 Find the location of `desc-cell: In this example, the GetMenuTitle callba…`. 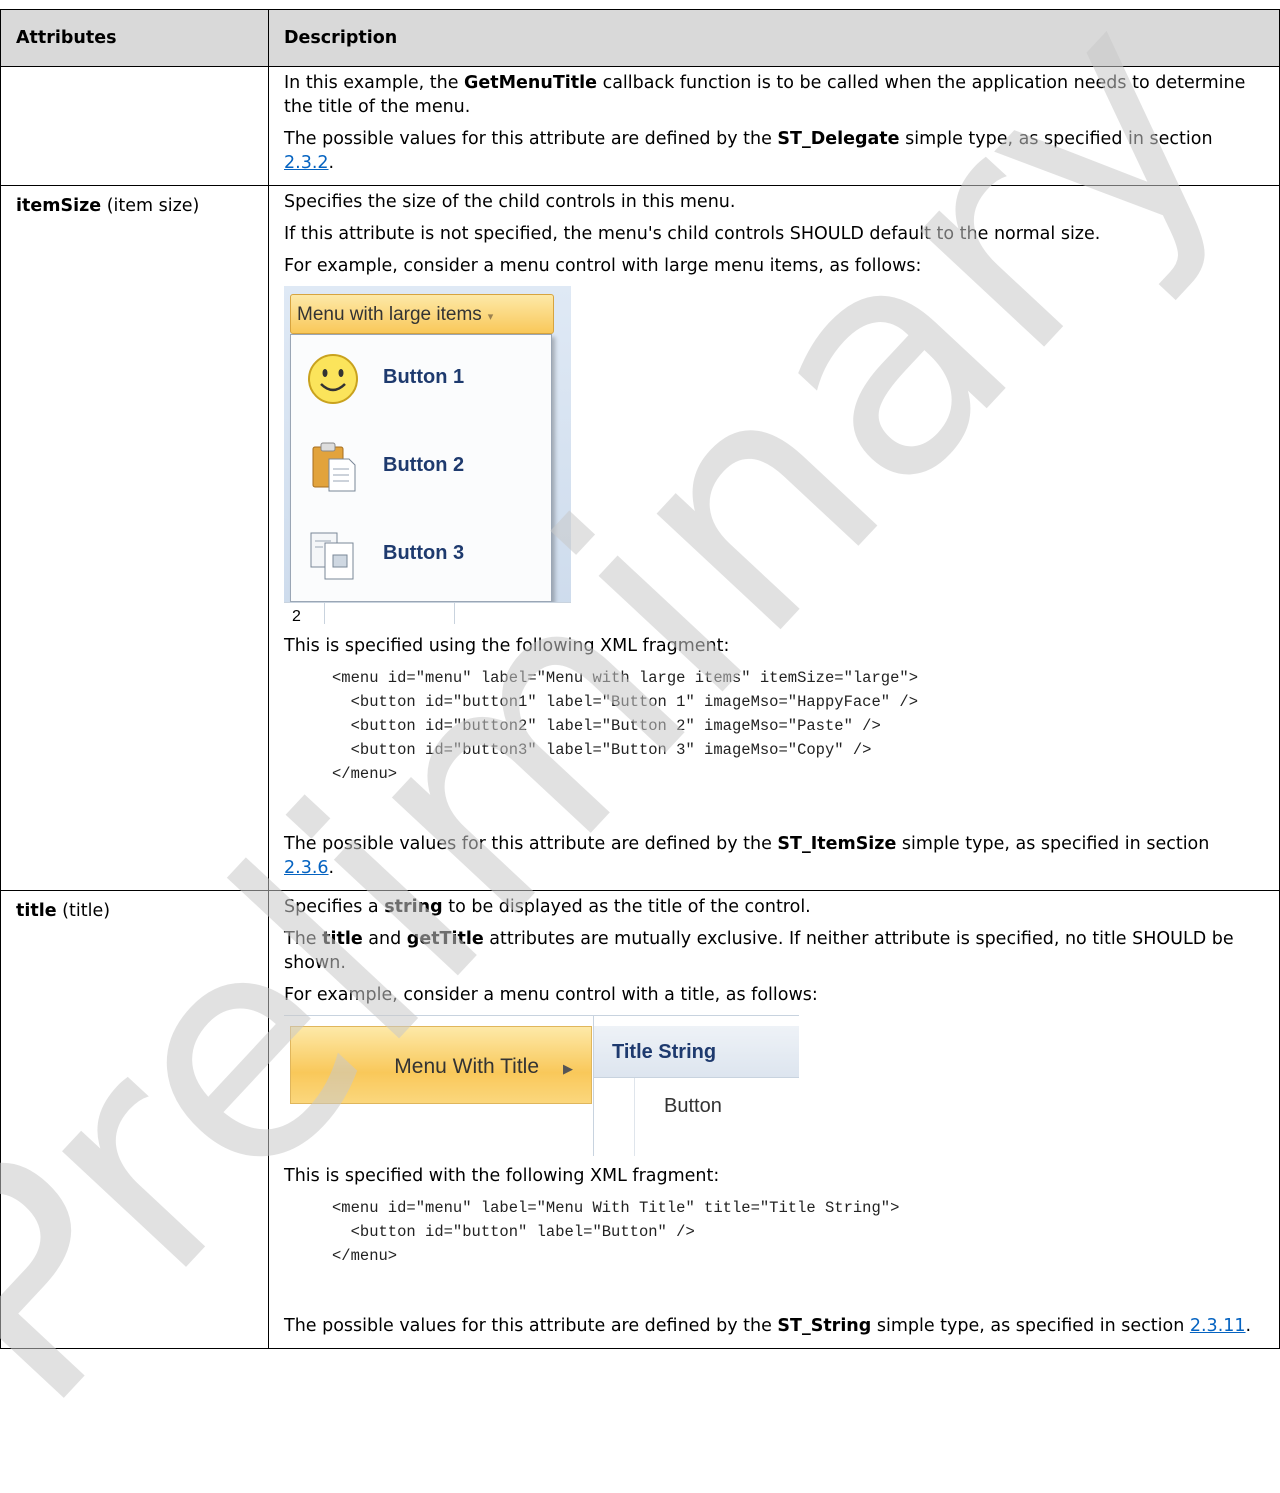

desc-cell: In this example, the GetMenuTitle callba… is located at coordinates (774, 126).